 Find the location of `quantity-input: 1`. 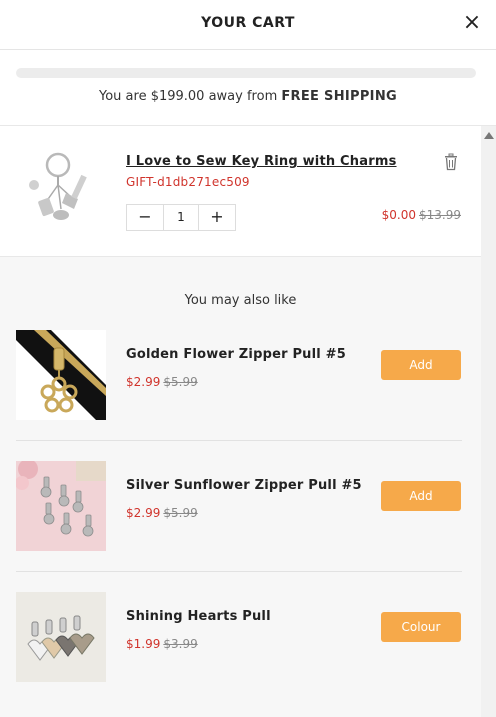

quantity-input: 1 is located at coordinates (181, 217).